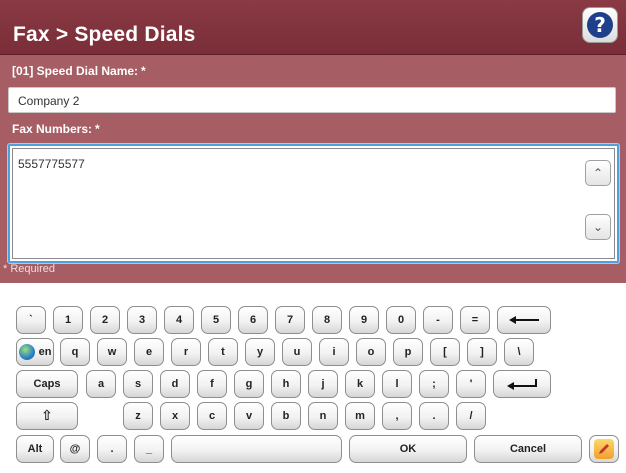 The width and height of the screenshot is (626, 473). I want to click on key-backtick: `, so click(31, 320).